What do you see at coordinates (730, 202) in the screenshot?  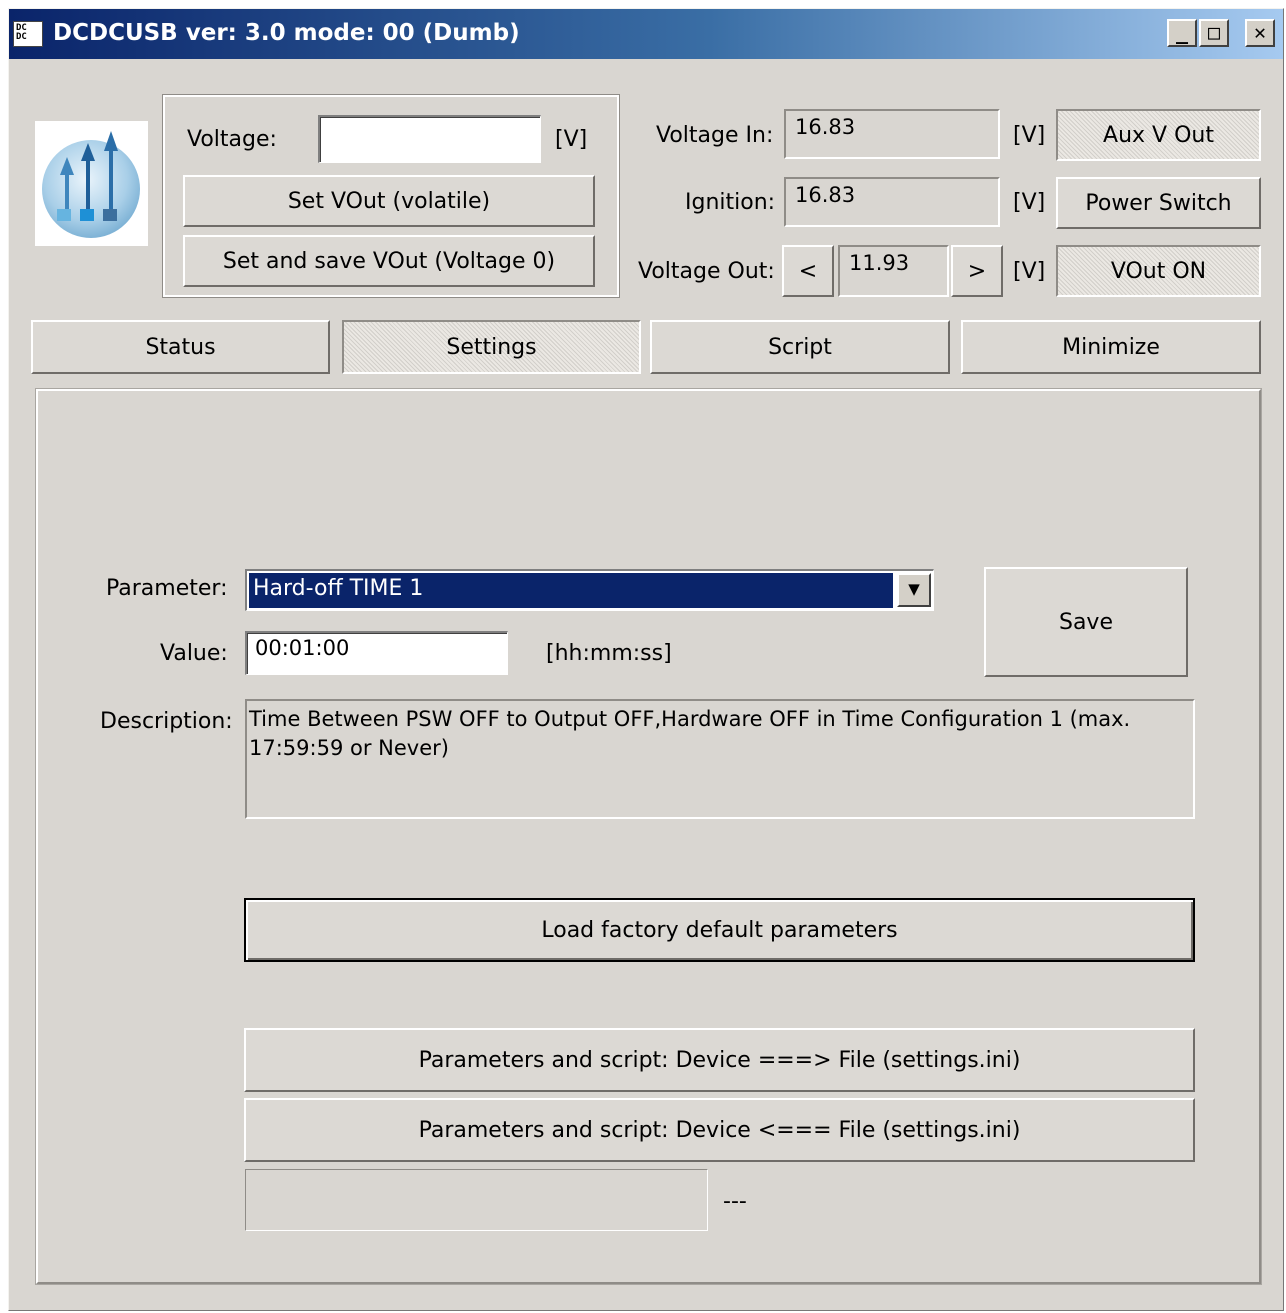 I see `ignition-label: Ignition:` at bounding box center [730, 202].